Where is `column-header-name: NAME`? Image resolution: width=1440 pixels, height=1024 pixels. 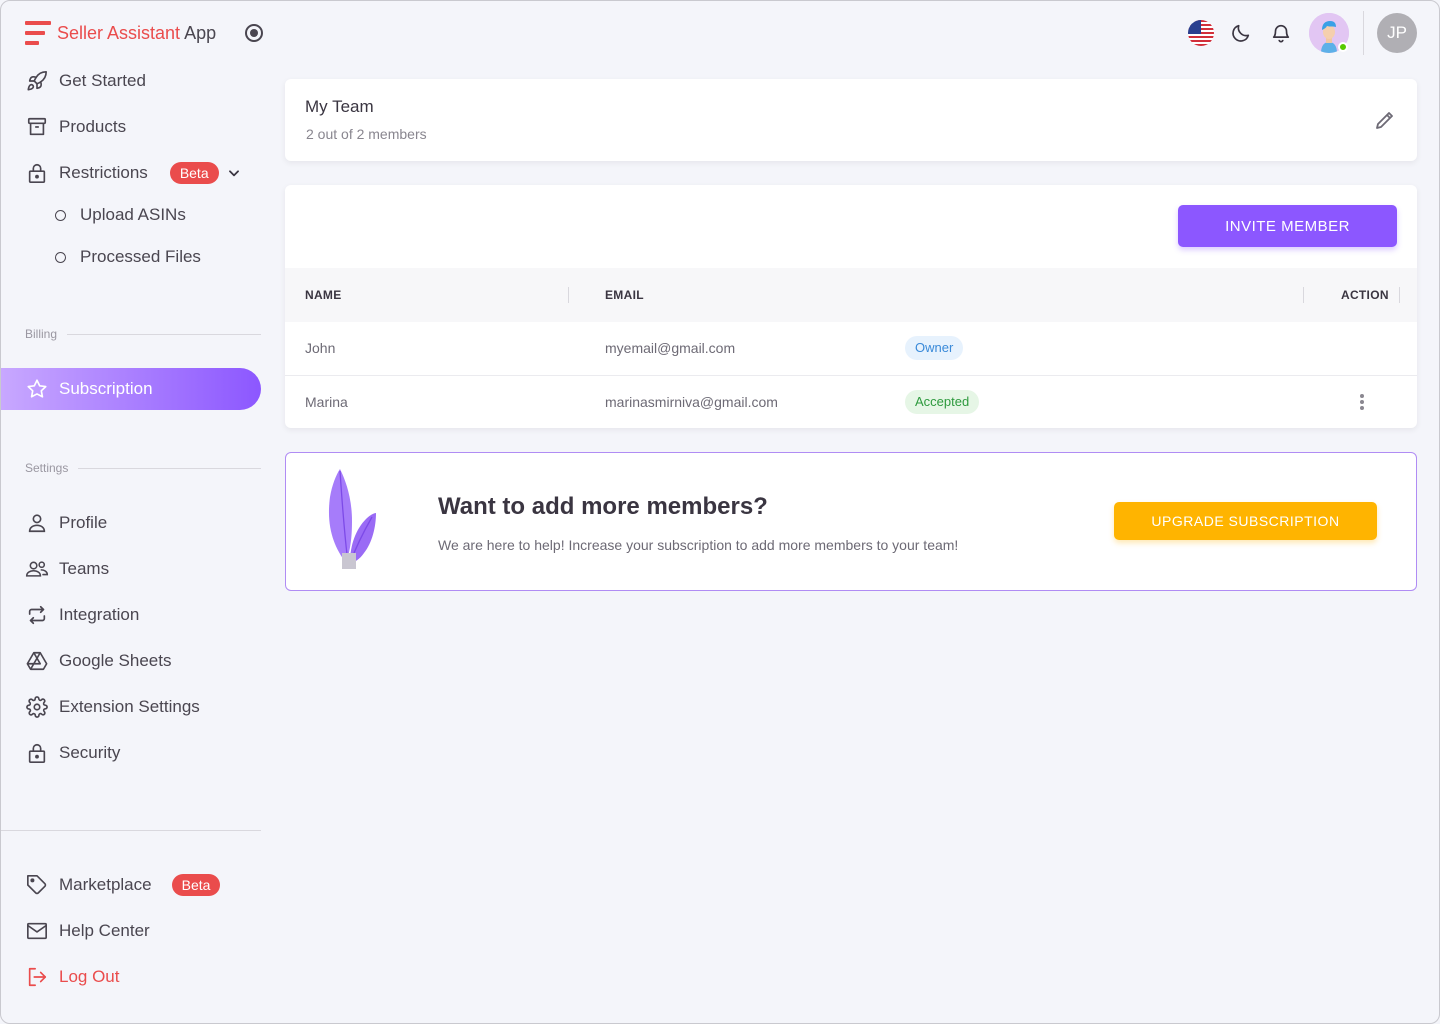 column-header-name: NAME is located at coordinates (323, 295).